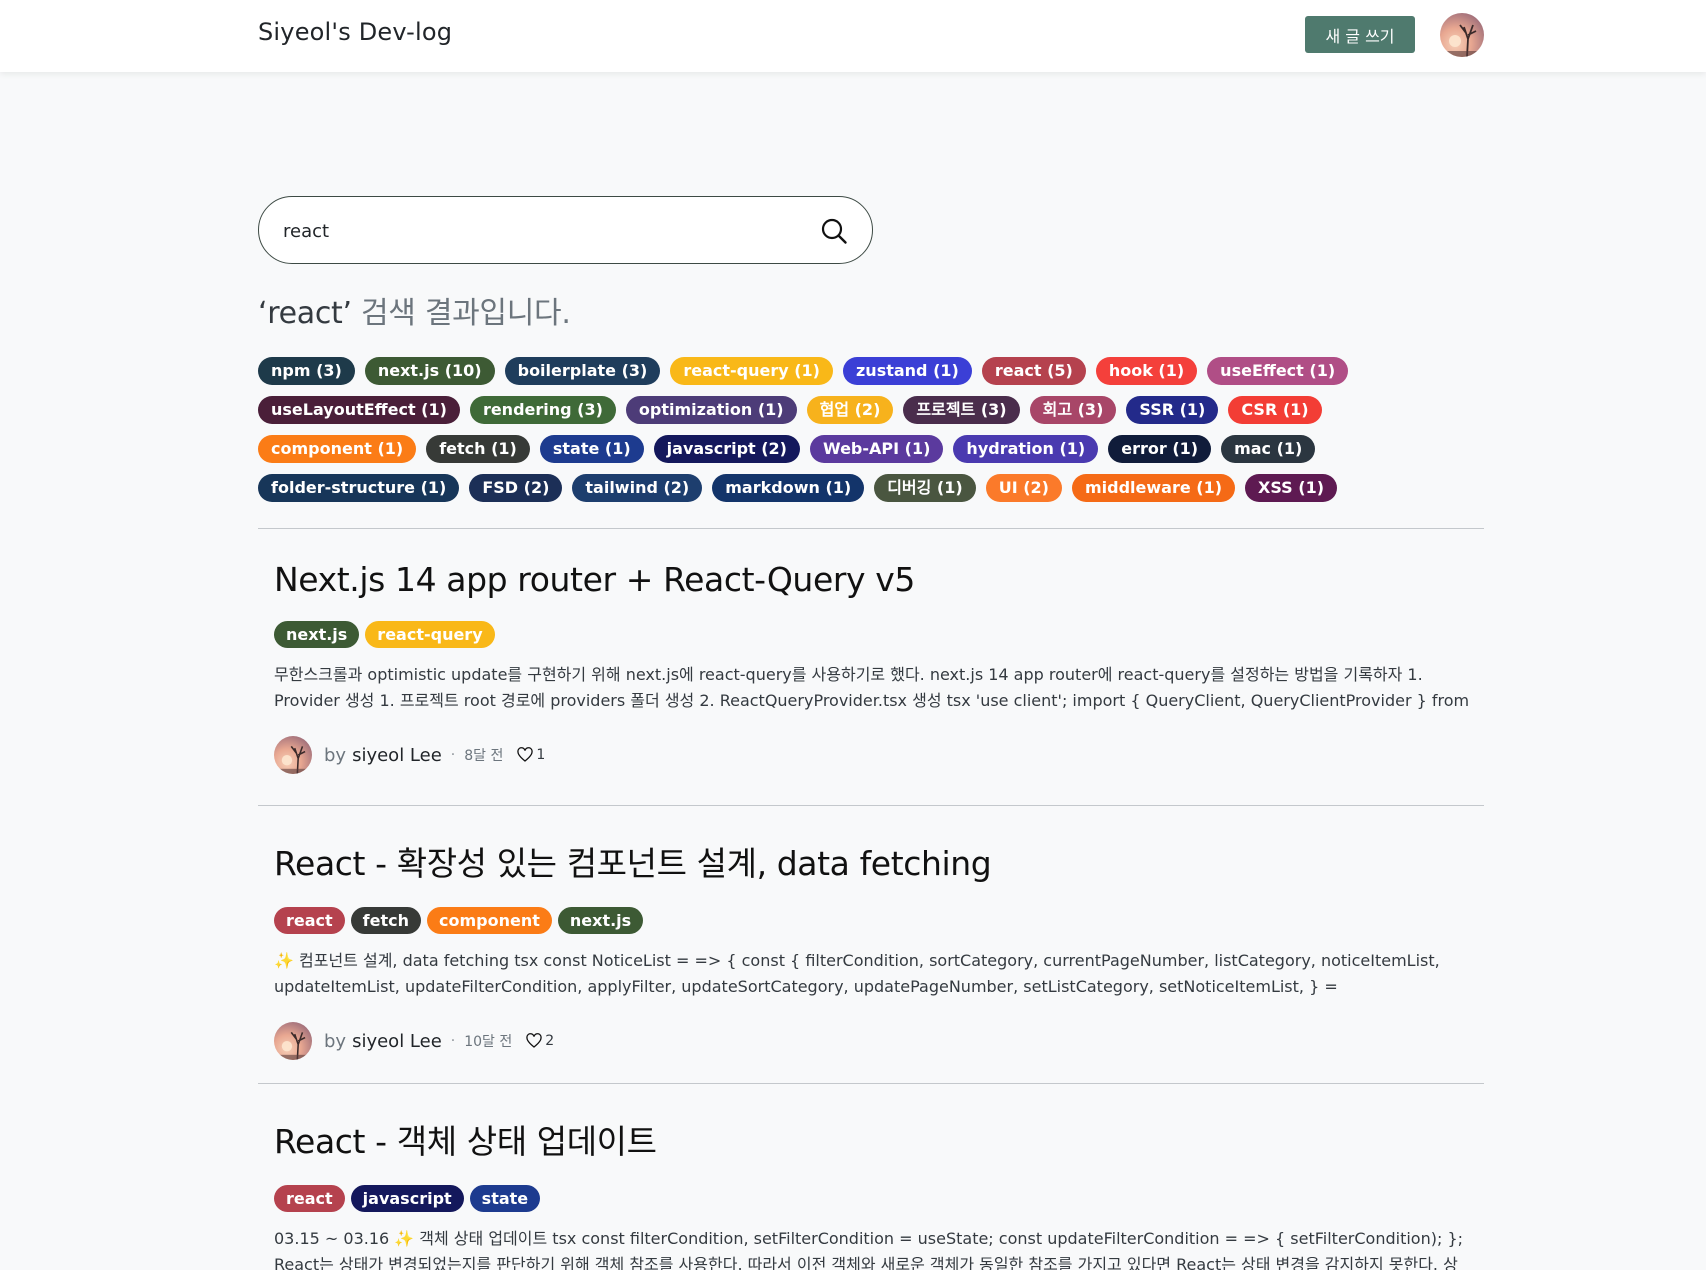 The image size is (1706, 1270). I want to click on tag-filter-chip: zustand (1), so click(907, 371).